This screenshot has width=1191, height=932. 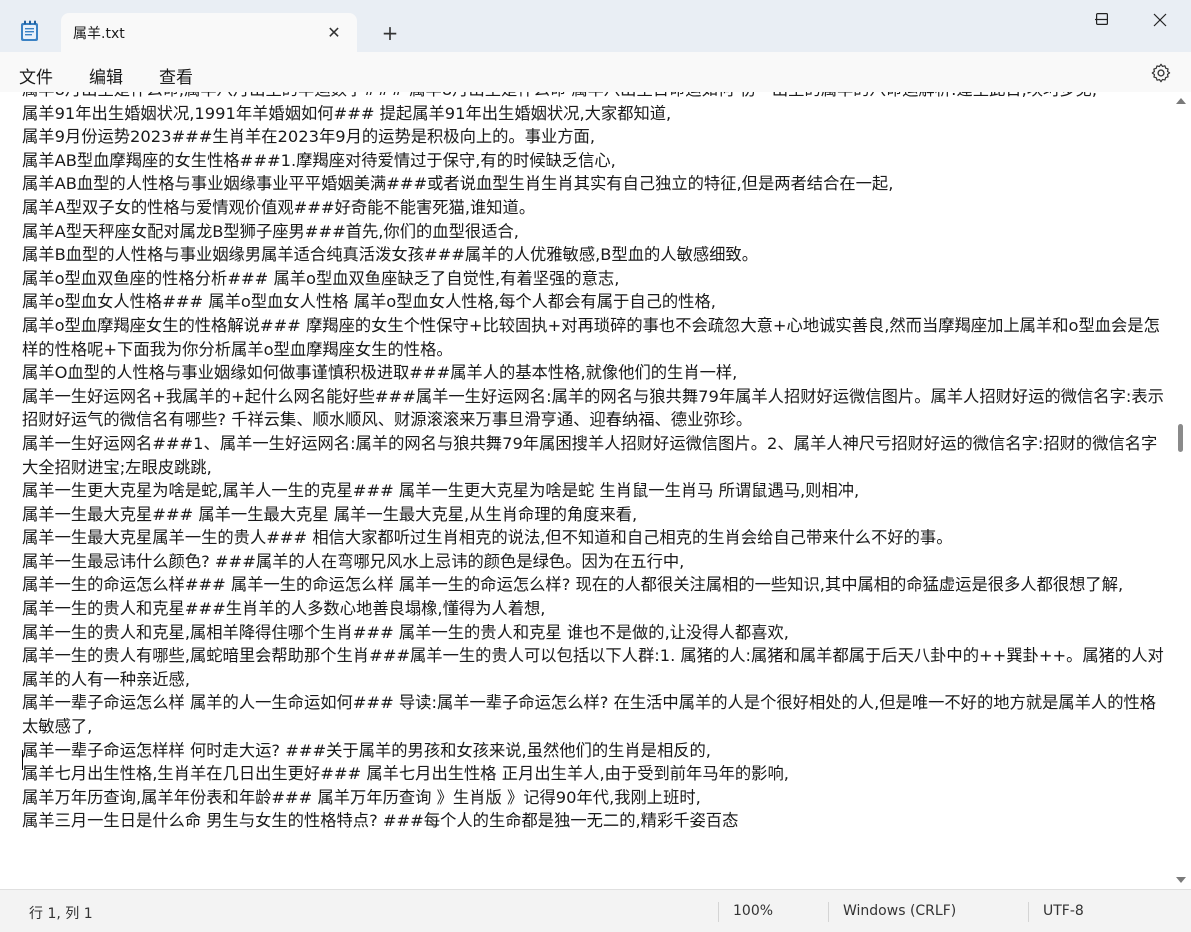 What do you see at coordinates (1180, 437) in the screenshot?
I see `scrollbar-thumb` at bounding box center [1180, 437].